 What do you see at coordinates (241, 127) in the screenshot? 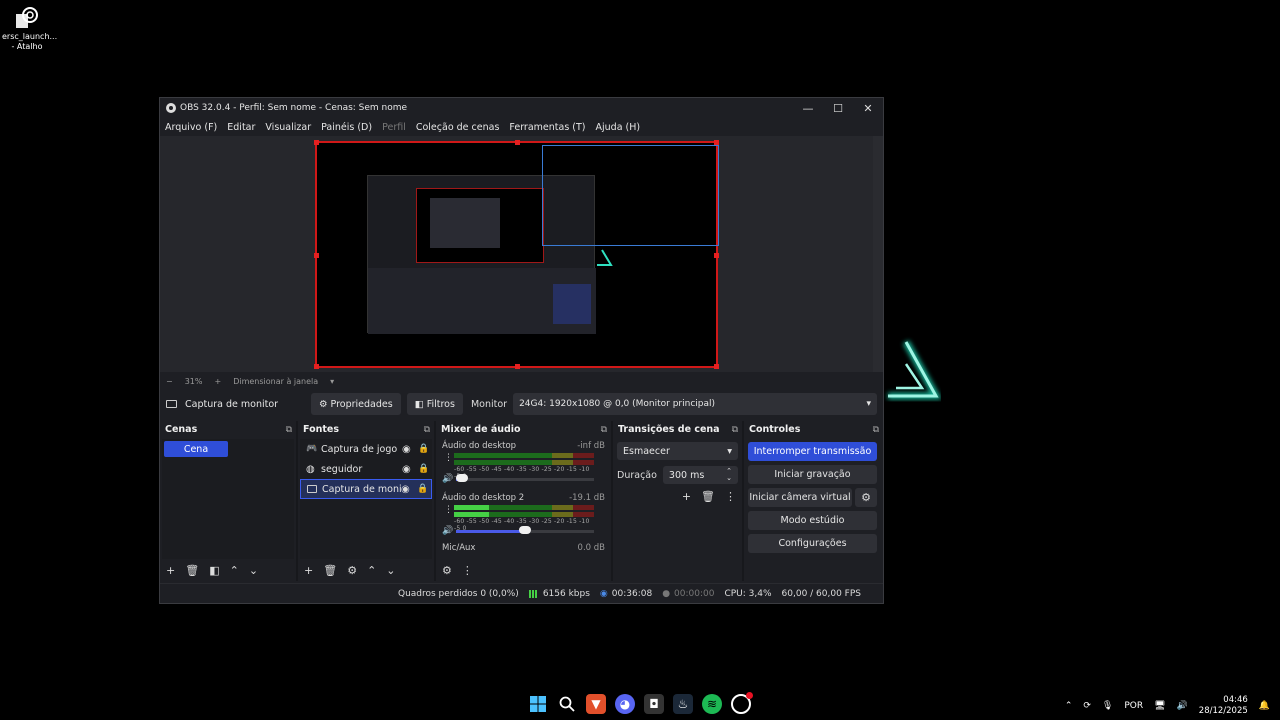
I see `menu-editar: Editar` at bounding box center [241, 127].